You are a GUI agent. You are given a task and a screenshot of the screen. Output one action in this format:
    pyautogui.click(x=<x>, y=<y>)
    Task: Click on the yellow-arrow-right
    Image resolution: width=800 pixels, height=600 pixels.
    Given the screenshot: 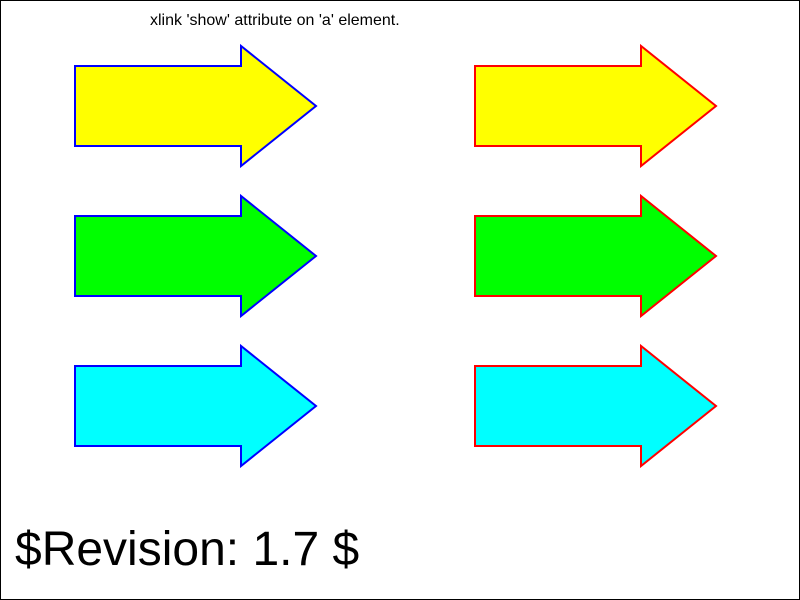 What is the action you would take?
    pyautogui.click(x=596, y=106)
    